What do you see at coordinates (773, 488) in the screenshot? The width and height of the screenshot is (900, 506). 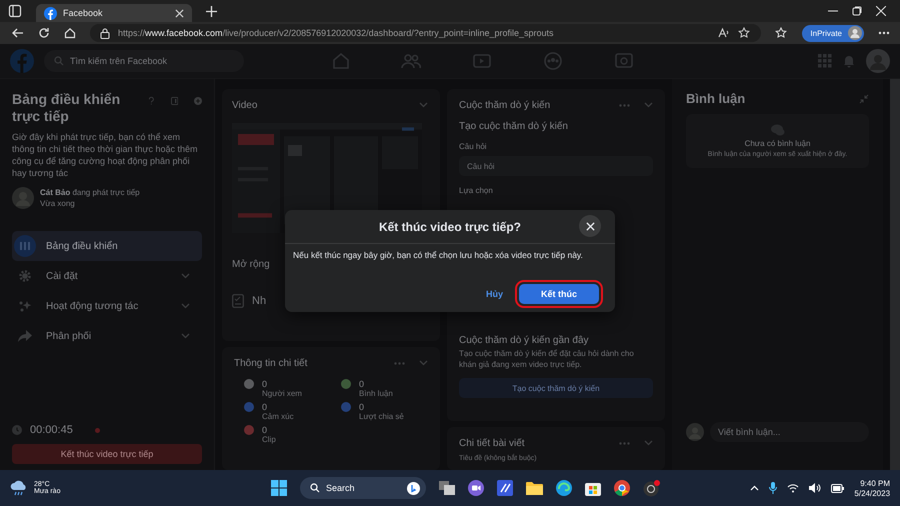 I see `microphone-icon` at bounding box center [773, 488].